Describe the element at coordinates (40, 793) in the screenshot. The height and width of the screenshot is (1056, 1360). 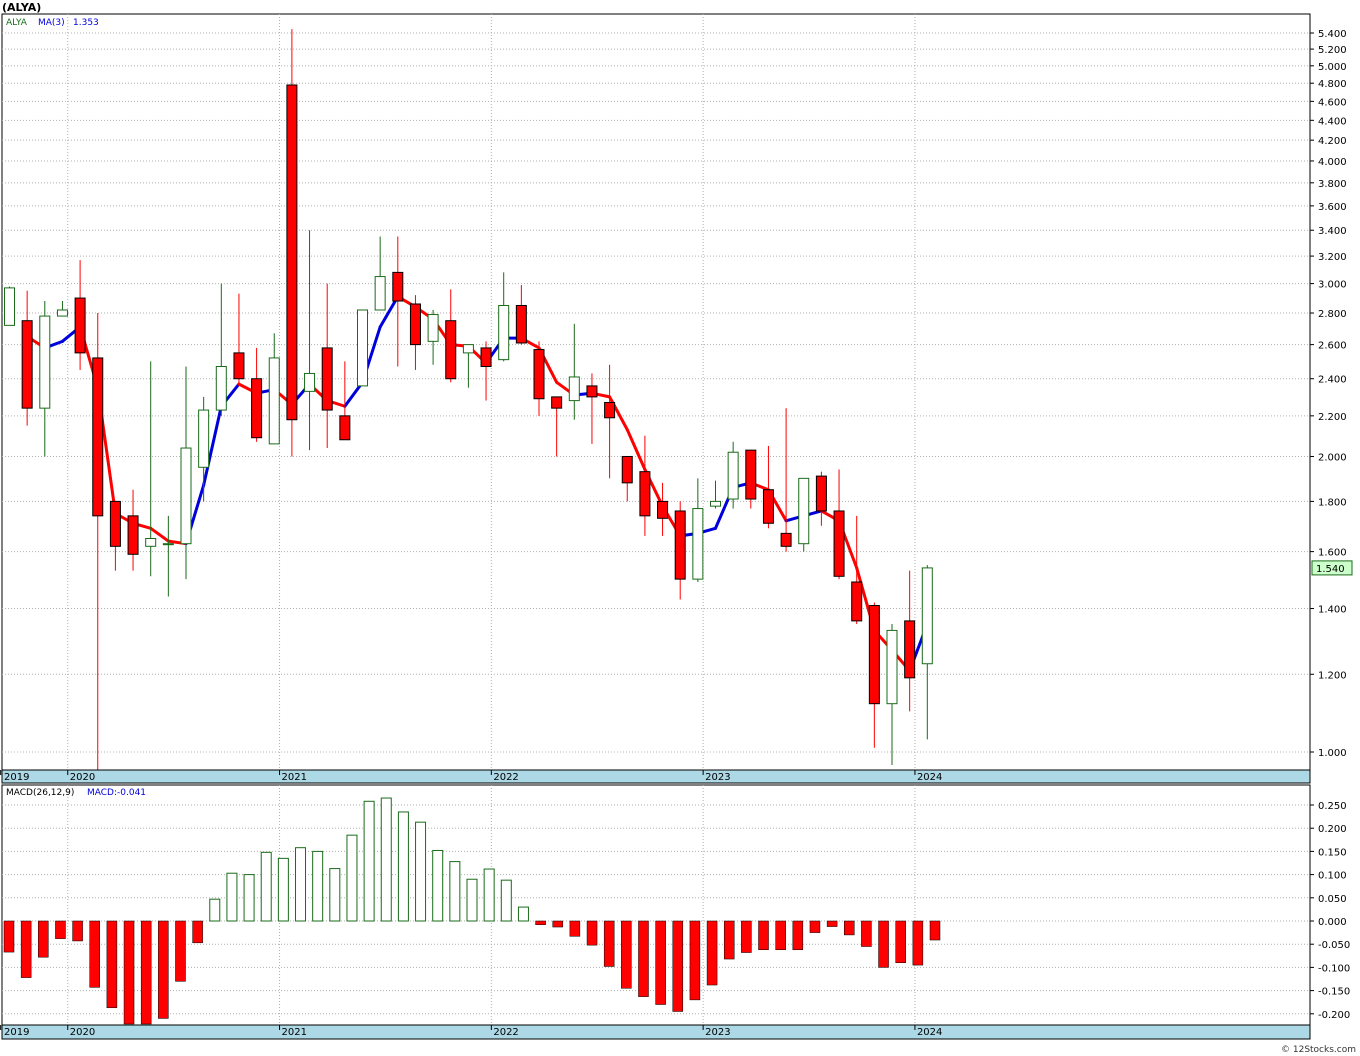
I see `macd-legend-label: MACD(26,12,9)` at that location.